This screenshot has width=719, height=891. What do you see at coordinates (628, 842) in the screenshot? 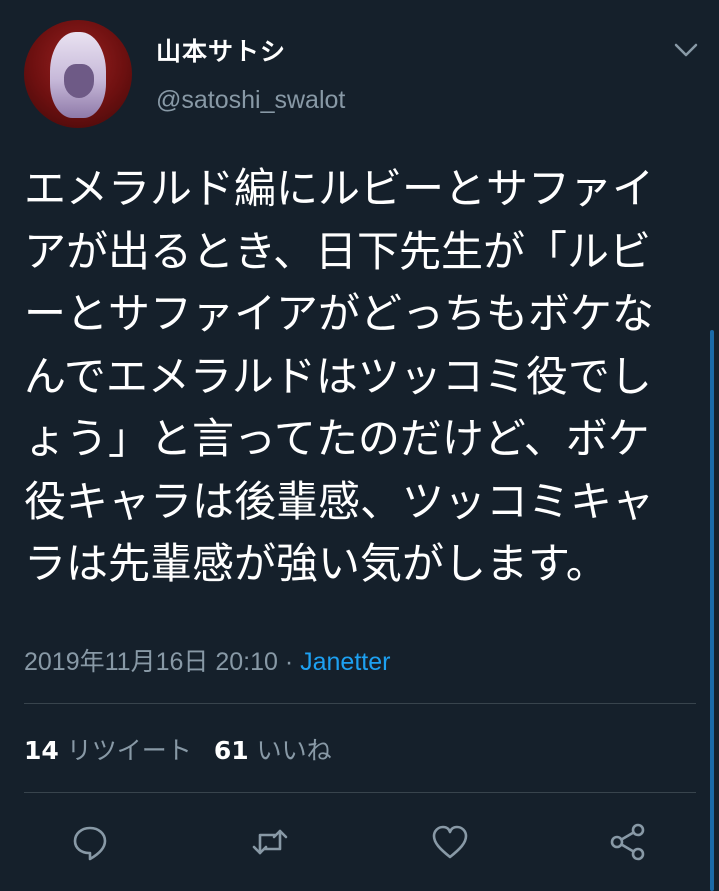
I see `share-icon` at bounding box center [628, 842].